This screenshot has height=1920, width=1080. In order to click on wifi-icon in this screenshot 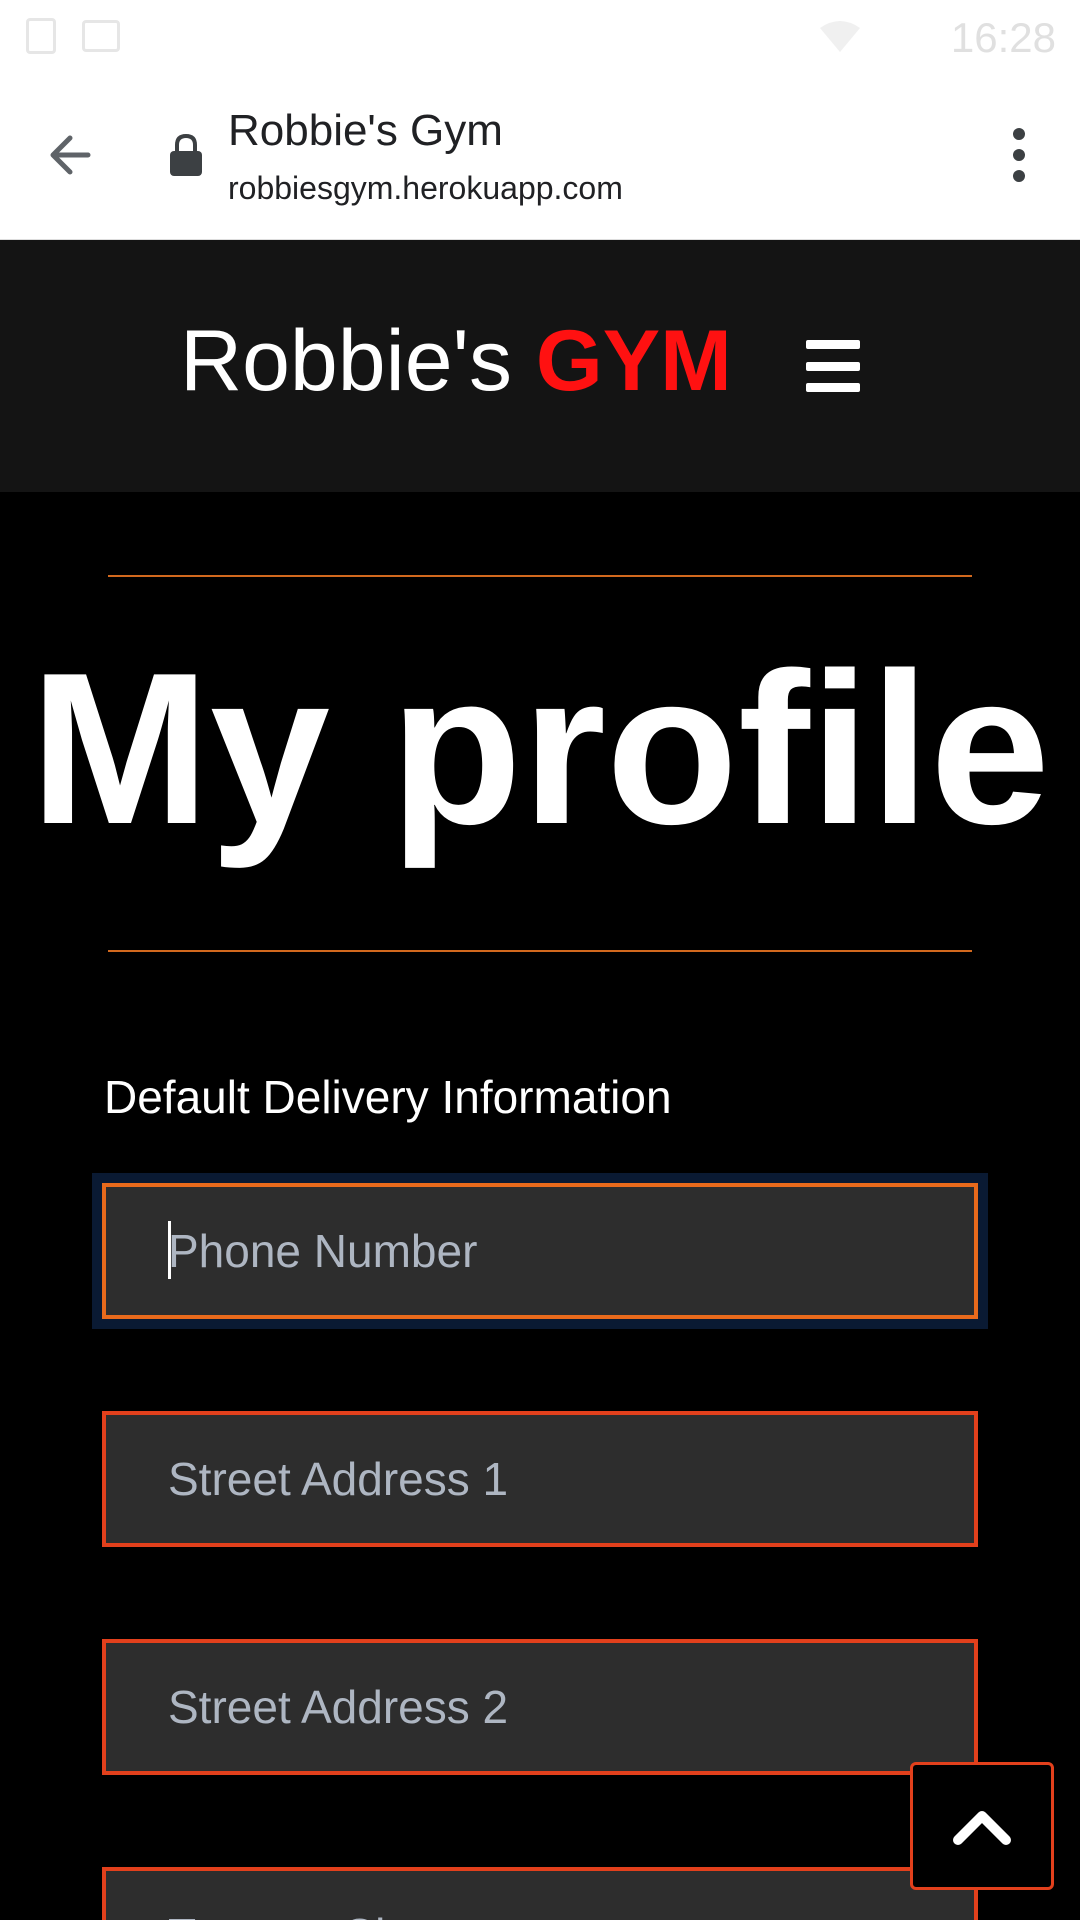, I will do `click(840, 36)`.